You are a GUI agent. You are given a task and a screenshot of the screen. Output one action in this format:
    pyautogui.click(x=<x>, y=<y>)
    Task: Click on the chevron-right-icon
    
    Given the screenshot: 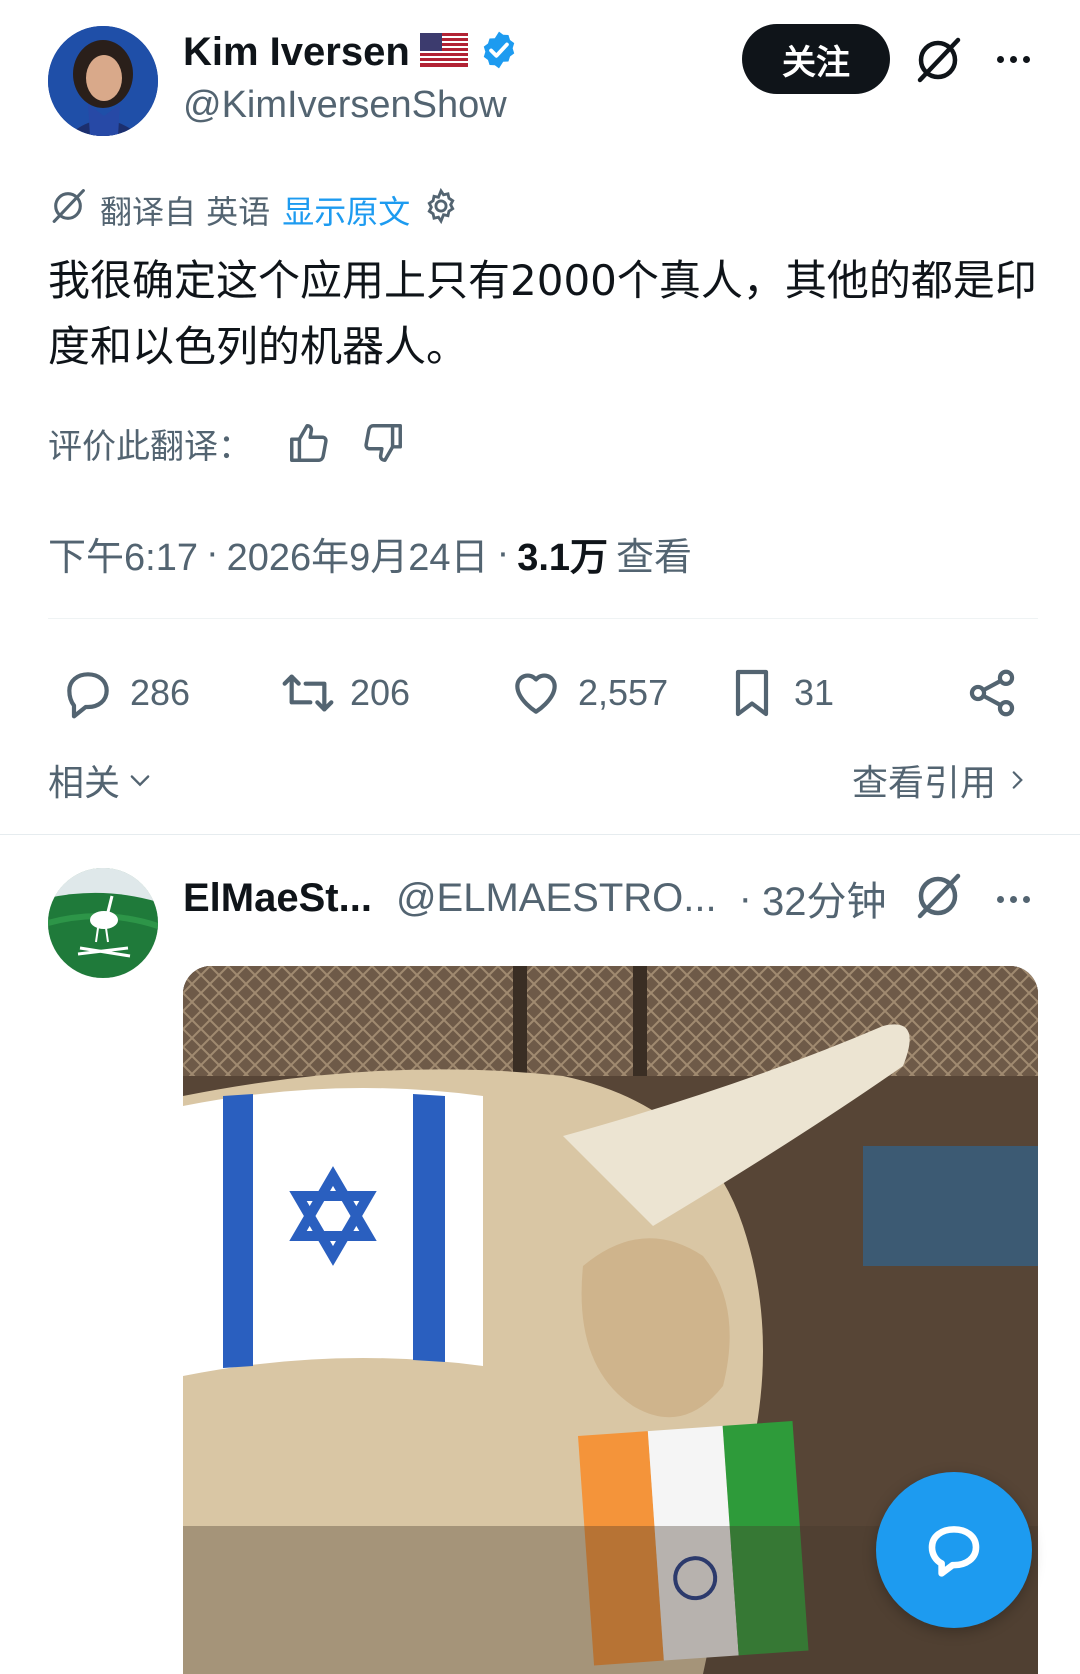 What is the action you would take?
    pyautogui.click(x=1017, y=780)
    